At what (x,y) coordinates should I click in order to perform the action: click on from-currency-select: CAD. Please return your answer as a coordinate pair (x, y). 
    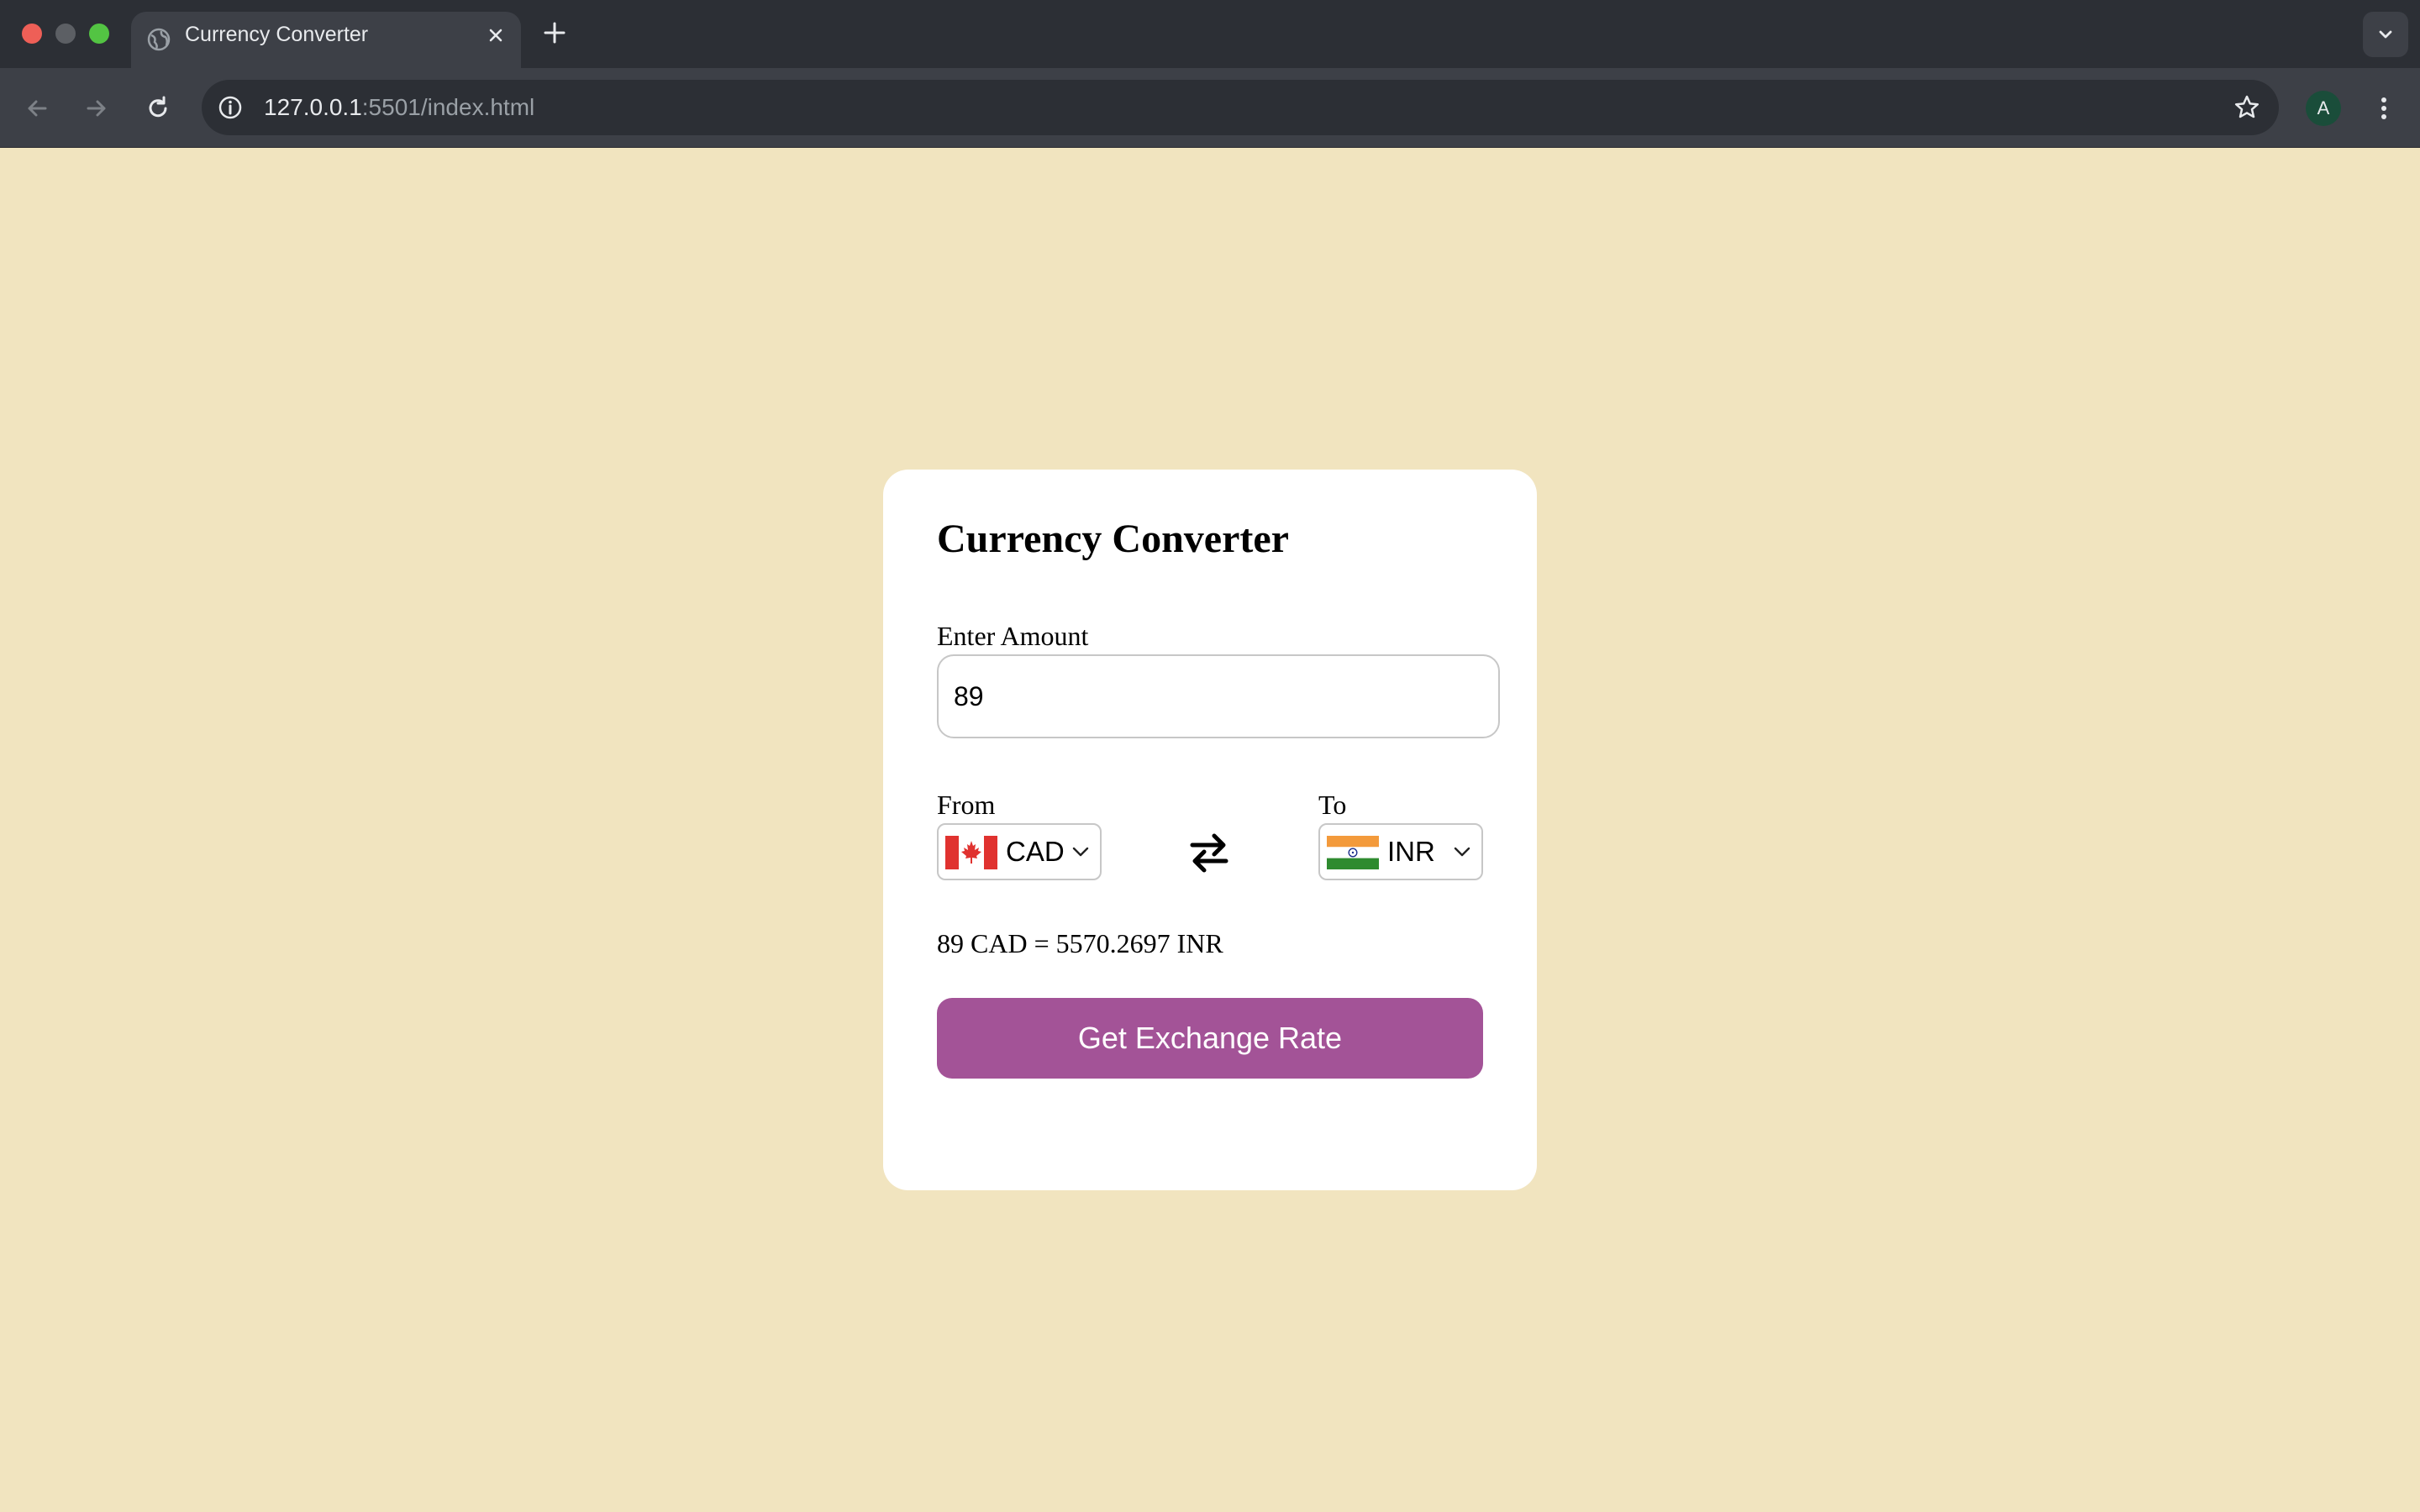
    Looking at the image, I should click on (1020, 851).